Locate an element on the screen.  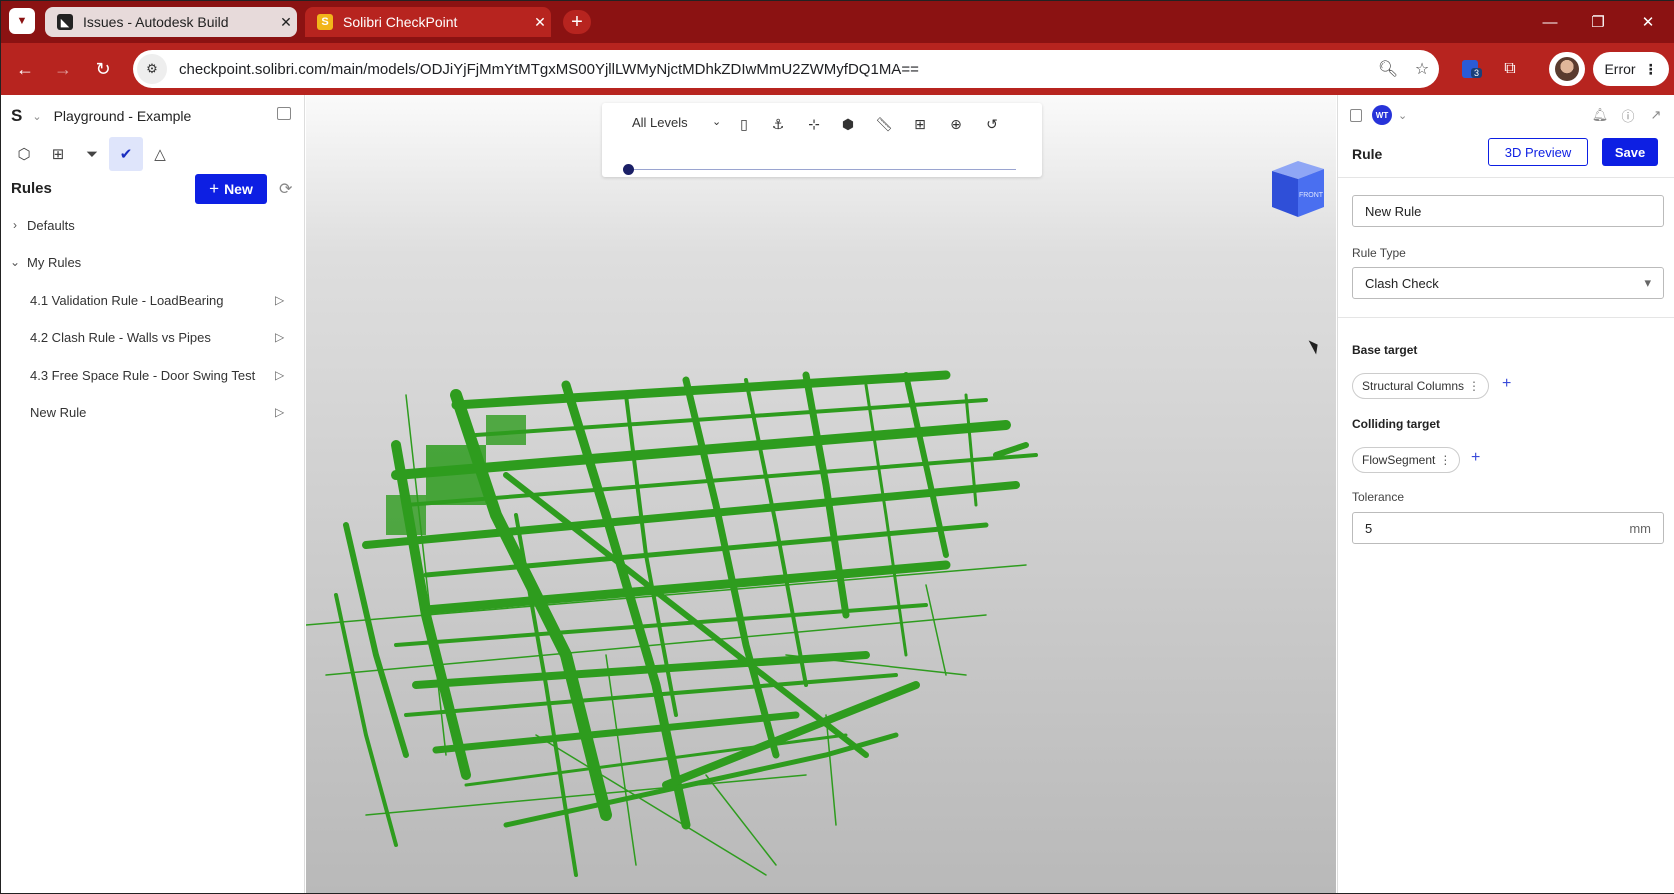
rule-name-input: New Rule is located at coordinates (1508, 211).